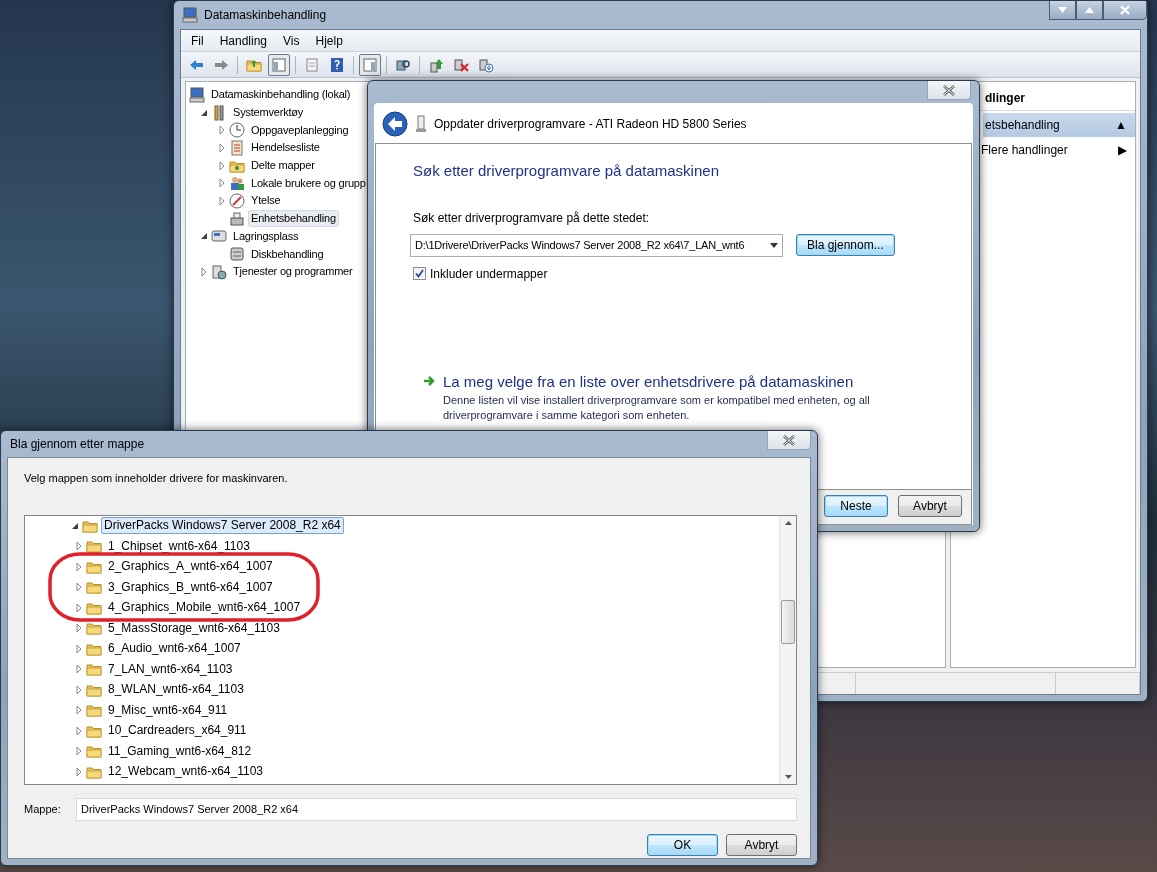 The width and height of the screenshot is (1157, 872). I want to click on menu-item: Hjelp, so click(329, 40).